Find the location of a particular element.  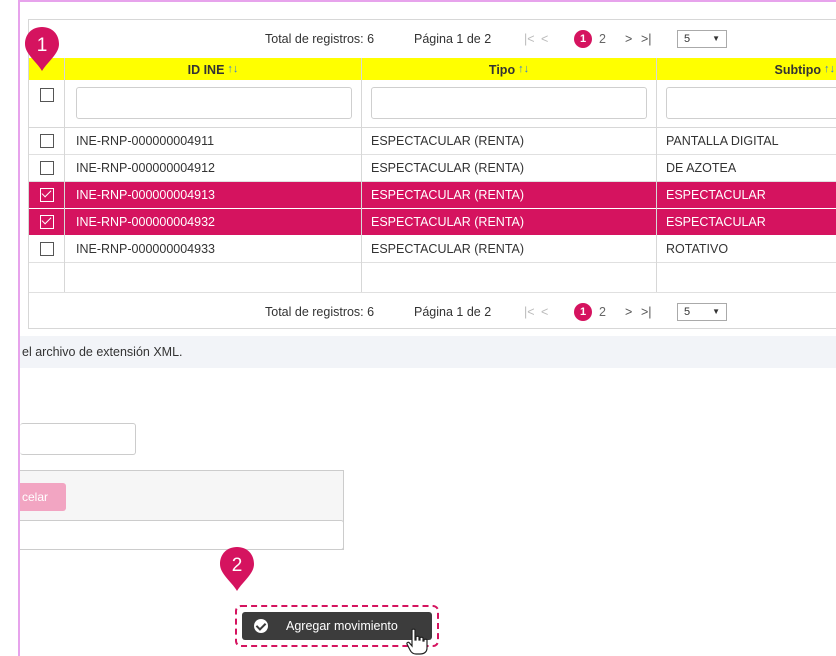

table-header: ID INE ↑↓ Tipo ↑↓ Subtipo ↑↓ is located at coordinates (432, 69).